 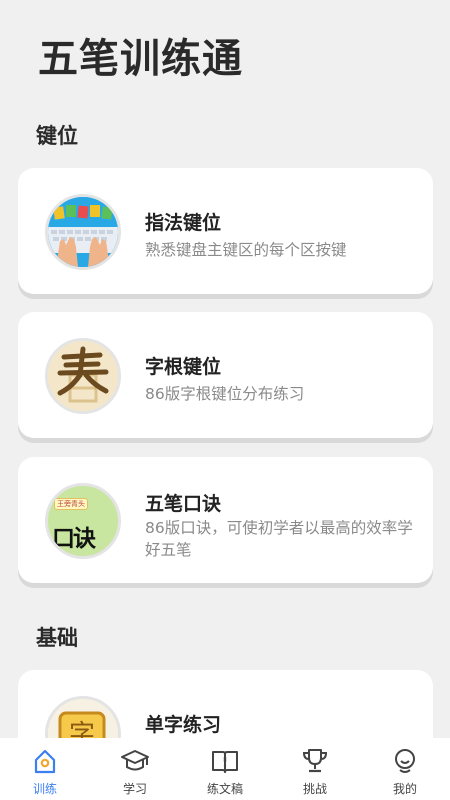 I want to click on tab-practice-text: 练文稿, so click(x=225, y=769).